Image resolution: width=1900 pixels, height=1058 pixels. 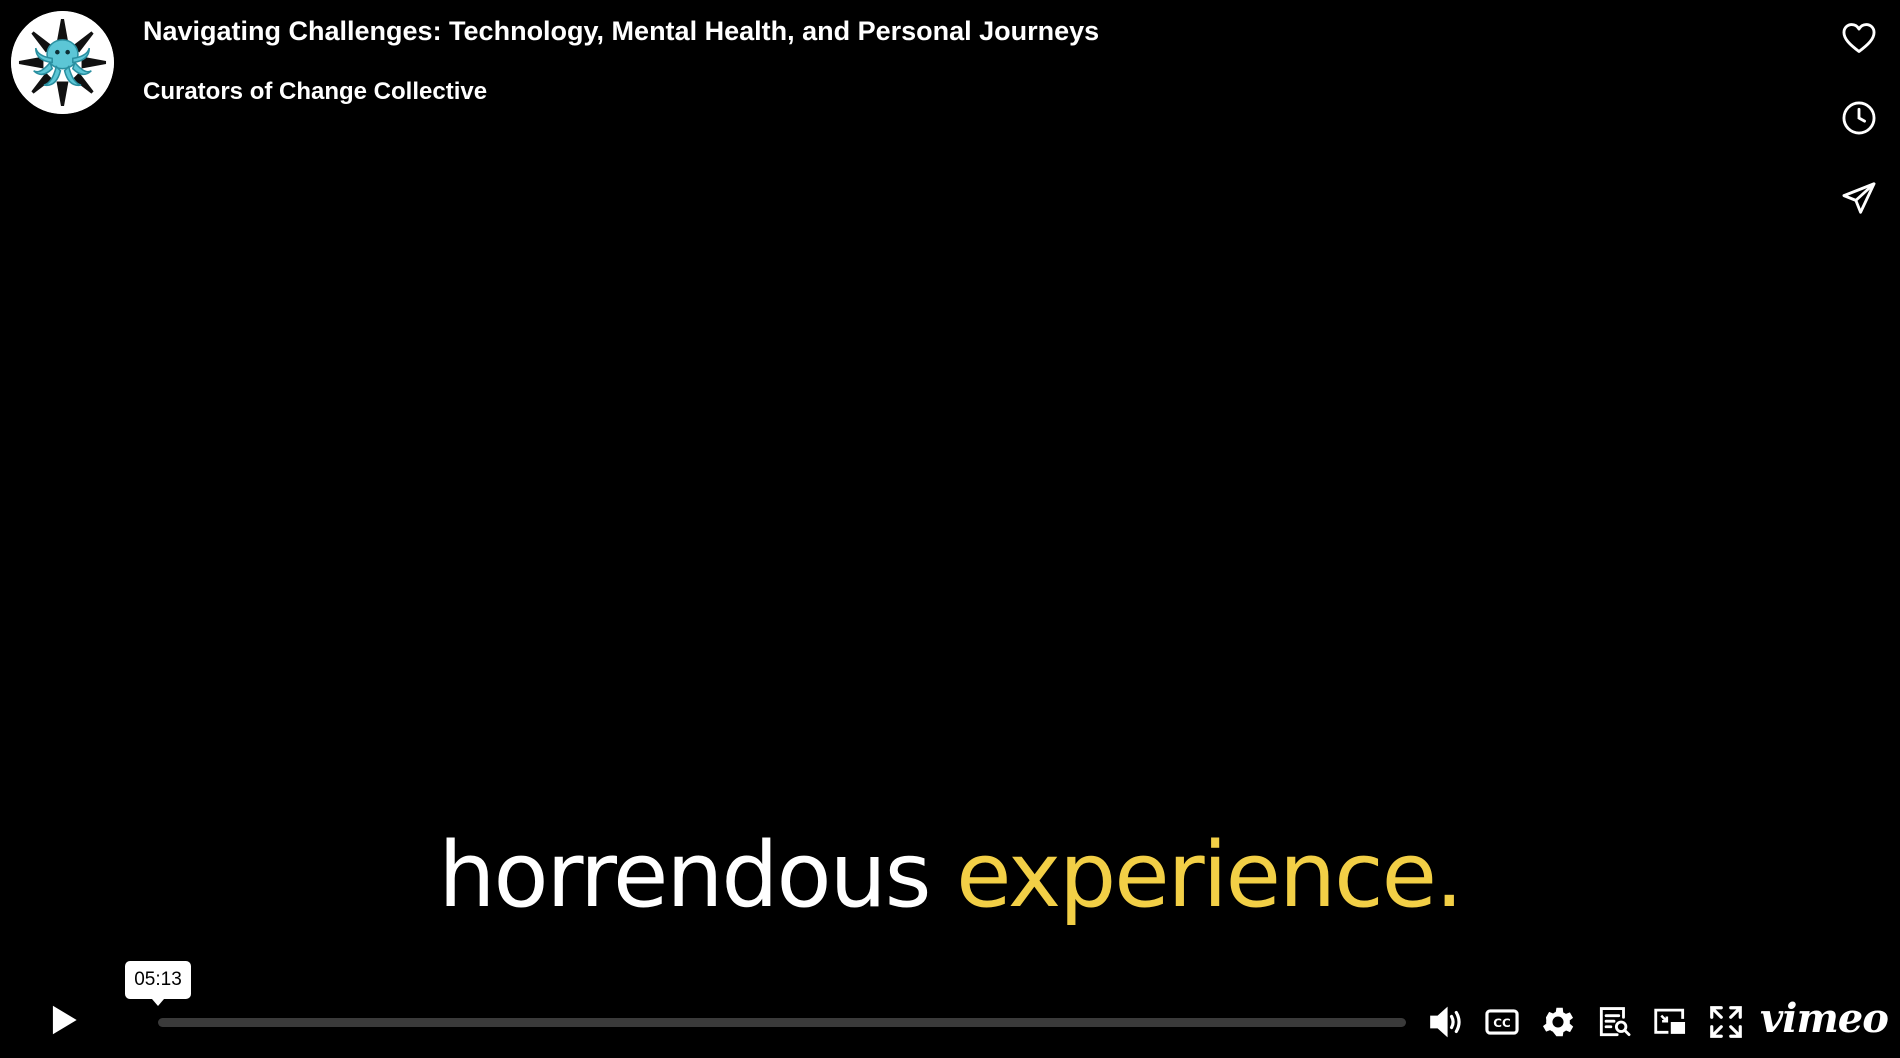 I want to click on like-button, so click(x=1859, y=38).